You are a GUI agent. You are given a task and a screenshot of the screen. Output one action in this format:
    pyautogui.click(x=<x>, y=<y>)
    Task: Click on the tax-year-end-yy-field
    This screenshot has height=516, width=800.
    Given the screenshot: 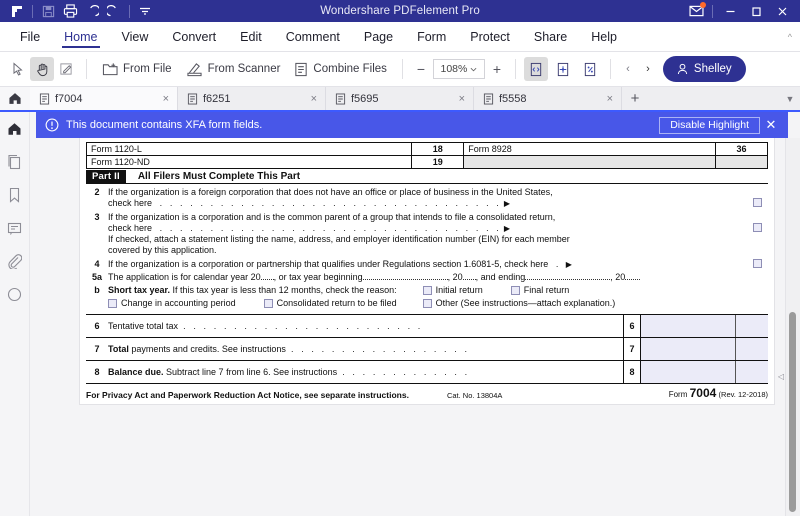 What is the action you would take?
    pyautogui.click(x=632, y=279)
    